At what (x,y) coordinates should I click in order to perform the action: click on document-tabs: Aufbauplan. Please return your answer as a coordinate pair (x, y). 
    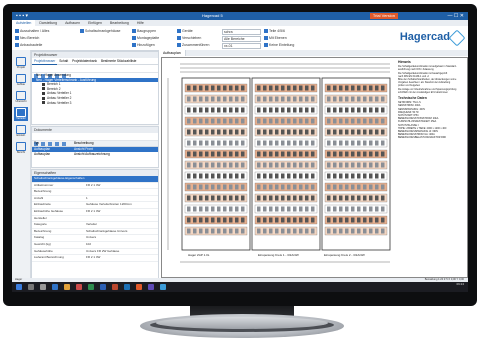
    Looking at the image, I should click on (313, 53).